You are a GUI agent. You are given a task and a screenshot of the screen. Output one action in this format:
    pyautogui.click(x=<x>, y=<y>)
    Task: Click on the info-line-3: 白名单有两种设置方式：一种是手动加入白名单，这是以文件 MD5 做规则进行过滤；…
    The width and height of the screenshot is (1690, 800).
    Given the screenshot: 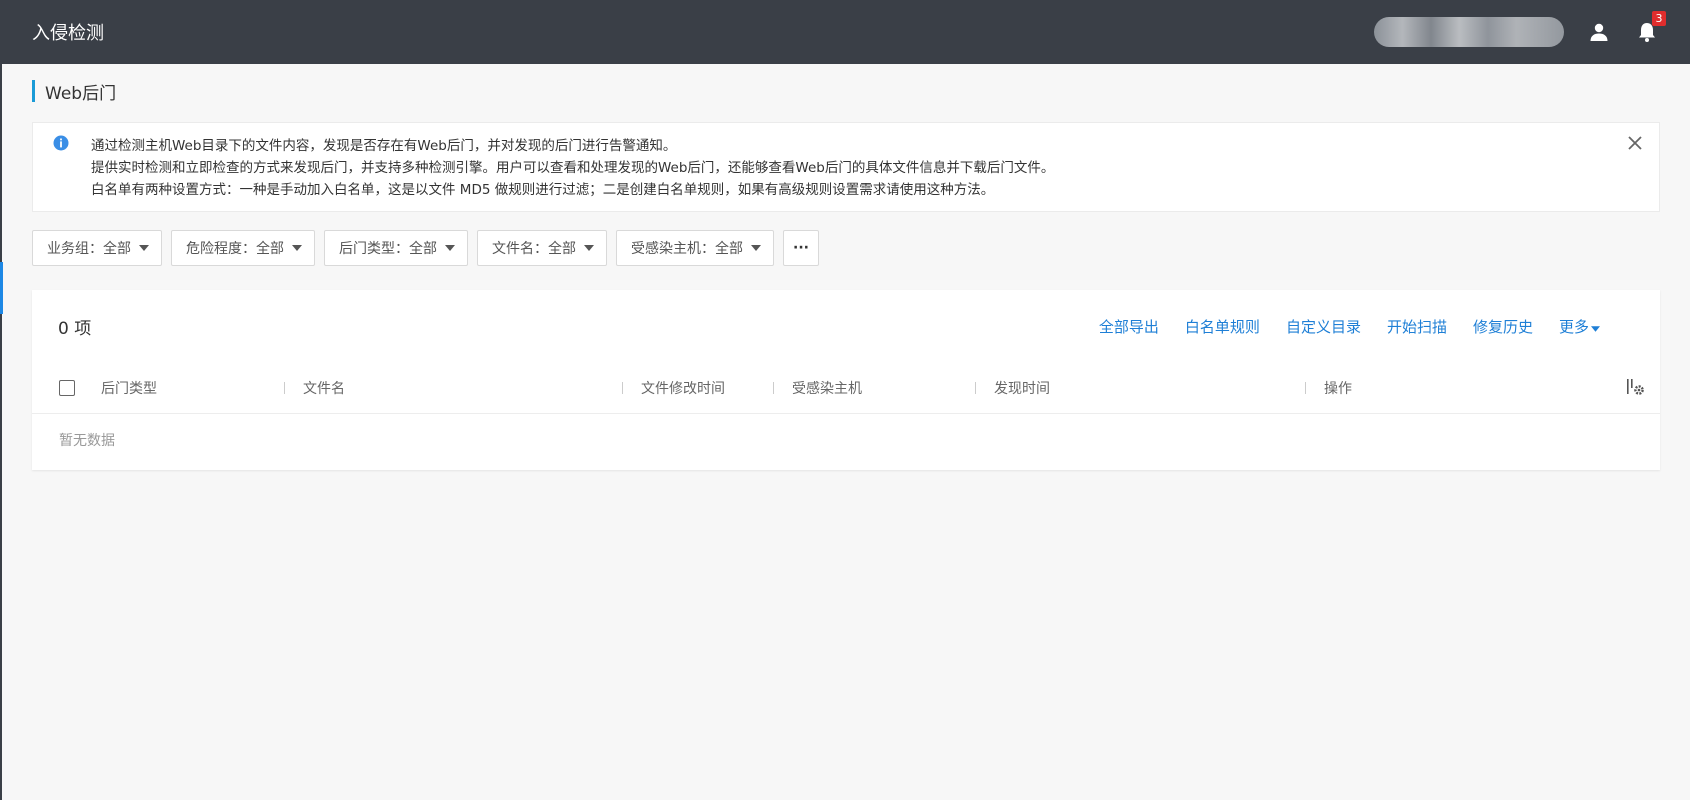 What is the action you would take?
    pyautogui.click(x=543, y=190)
    